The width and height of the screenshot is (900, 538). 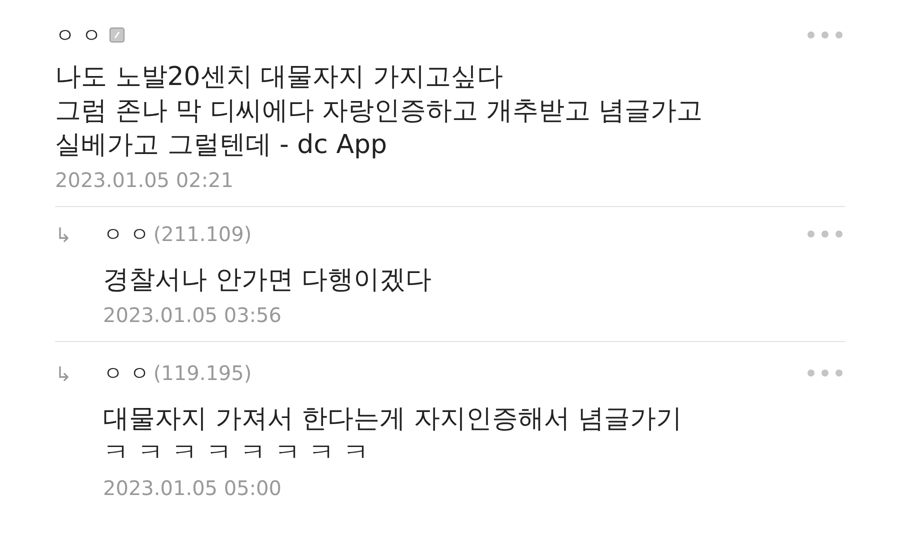 I want to click on comment-text: 대물자지 가져서 한다는게 자지인증해서 념글가기 ㅋ ㅋ ㅋ ㅋ ㅋ ㅋ ㅋ ㅋ, so click(x=393, y=436).